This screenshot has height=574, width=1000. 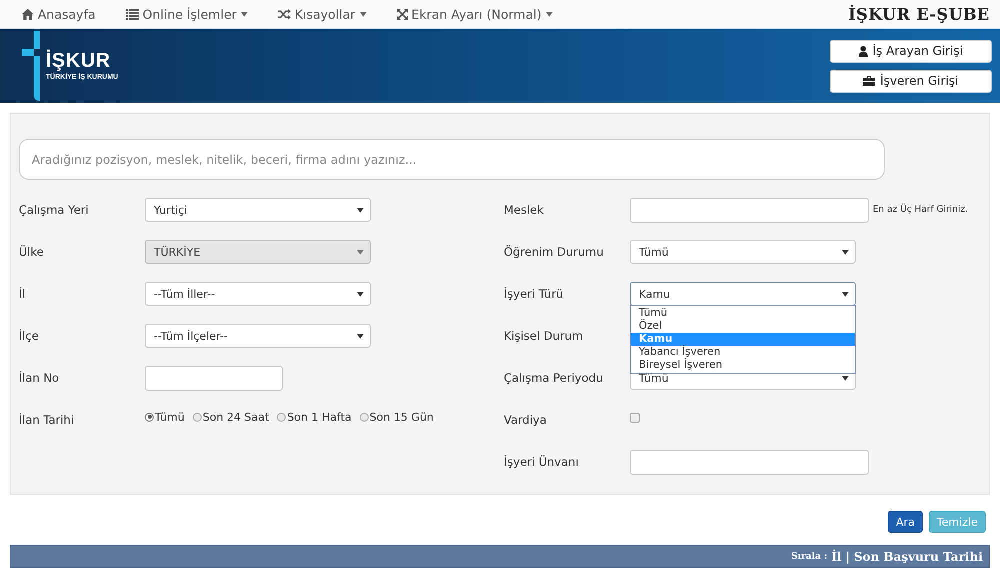 What do you see at coordinates (635, 418) in the screenshot?
I see `checkbox` at bounding box center [635, 418].